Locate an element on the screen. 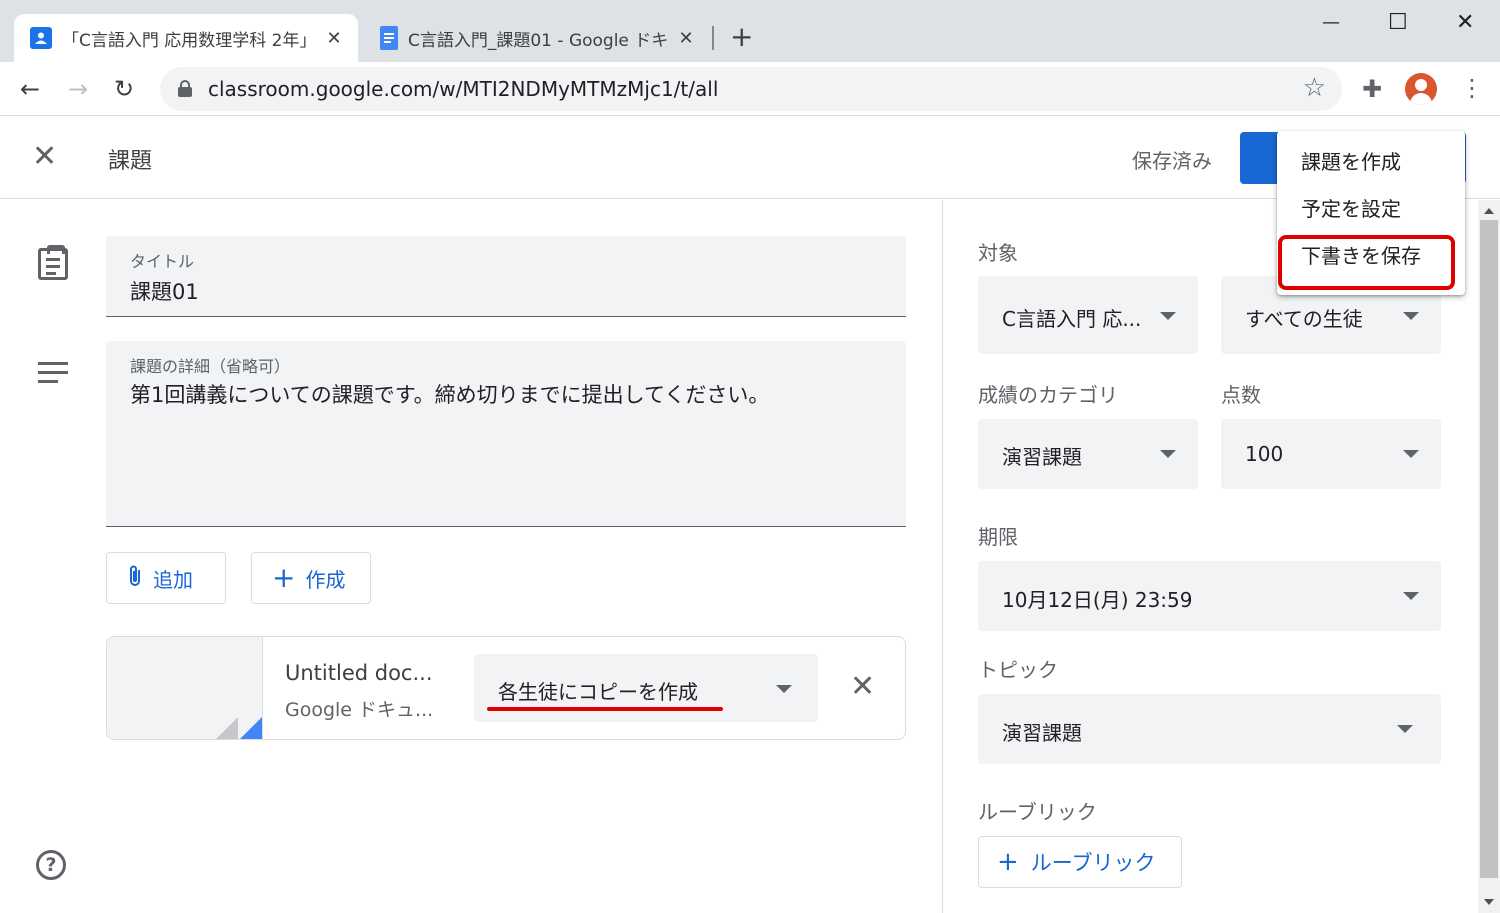  add-attachment-button: 追加 is located at coordinates (166, 578).